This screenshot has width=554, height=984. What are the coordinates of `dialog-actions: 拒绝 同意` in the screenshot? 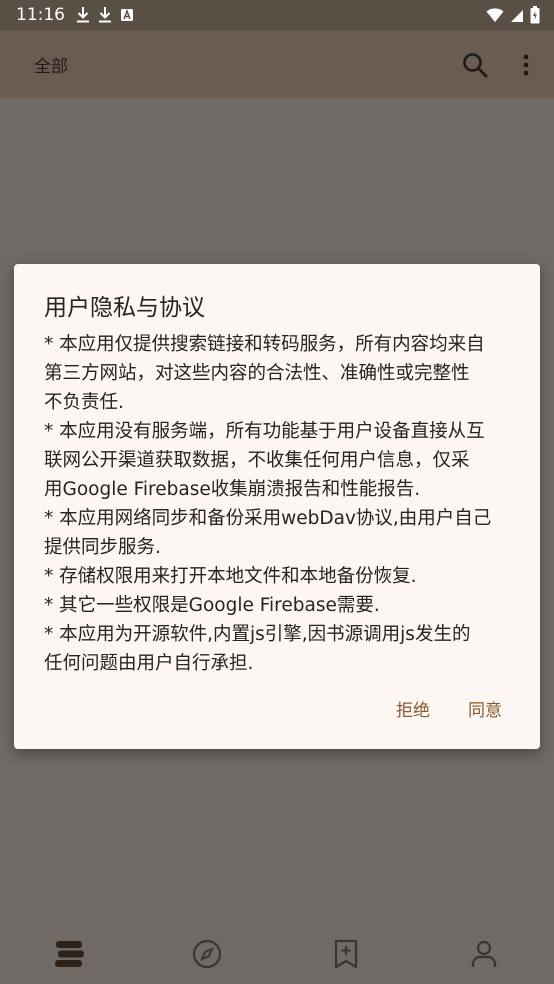 It's located at (449, 708).